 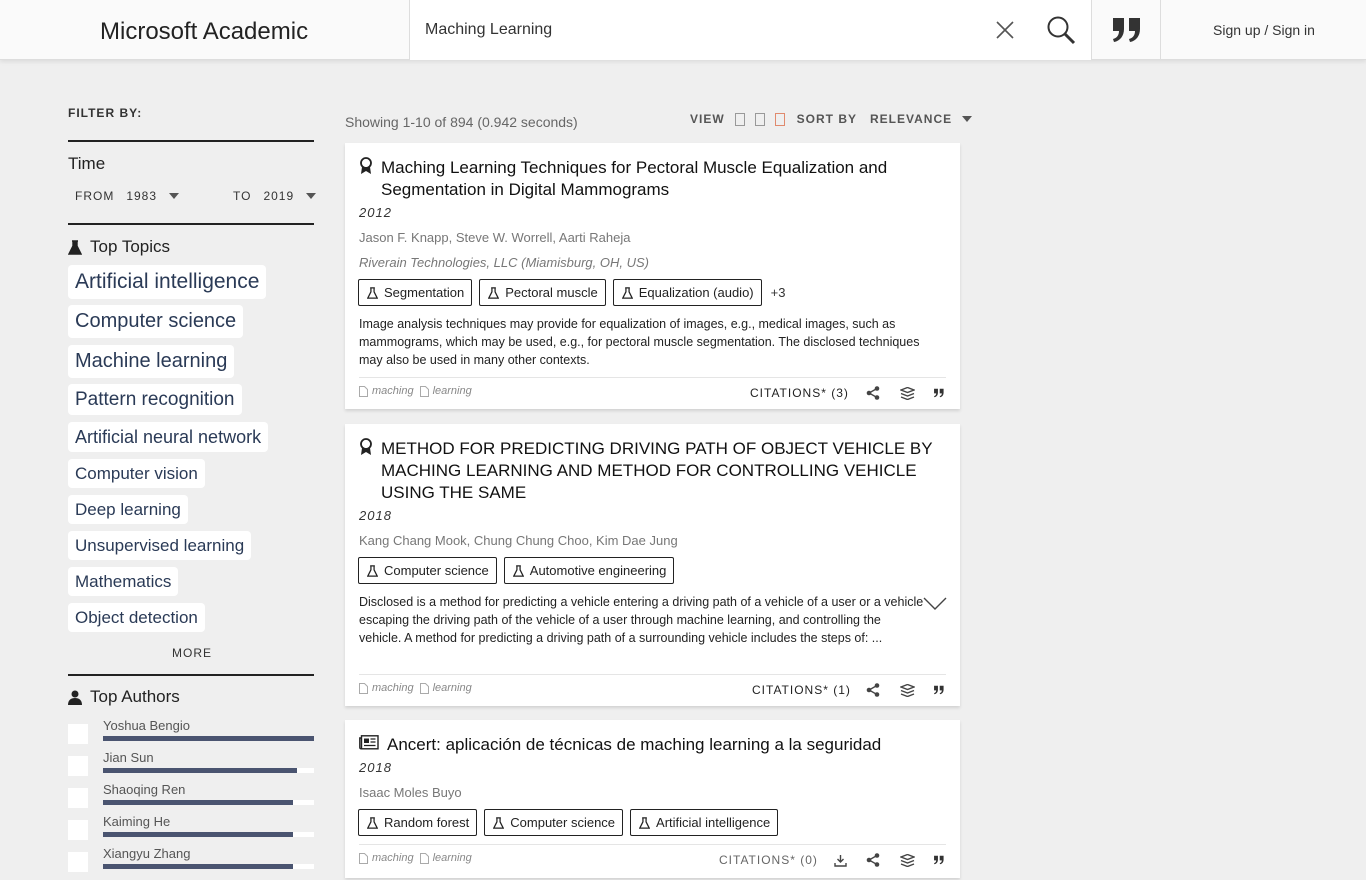 I want to click on citations-link: CITATIONS* (3), so click(x=799, y=393).